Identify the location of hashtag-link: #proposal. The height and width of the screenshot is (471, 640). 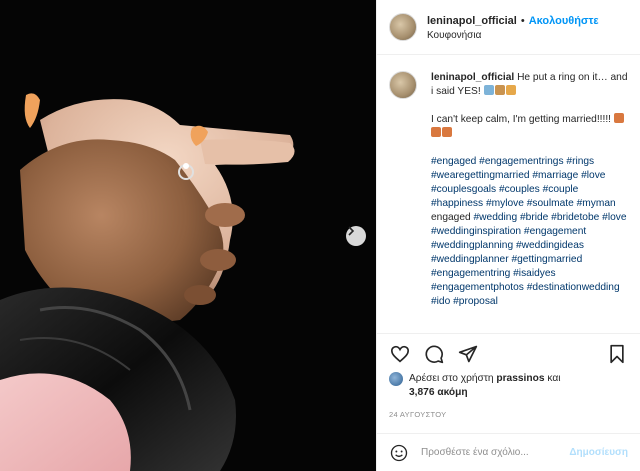
(475, 301).